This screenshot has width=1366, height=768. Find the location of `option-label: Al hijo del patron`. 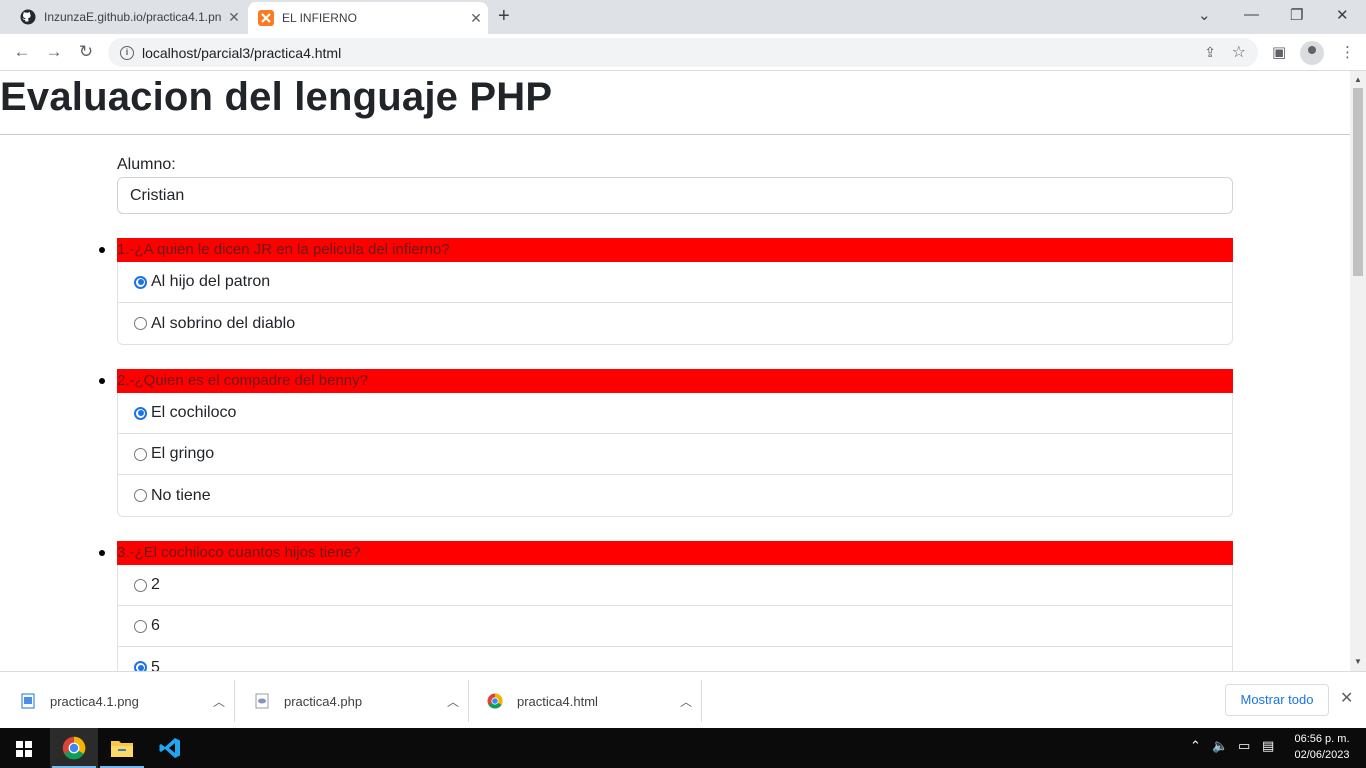

option-label: Al hijo del patron is located at coordinates (211, 281).